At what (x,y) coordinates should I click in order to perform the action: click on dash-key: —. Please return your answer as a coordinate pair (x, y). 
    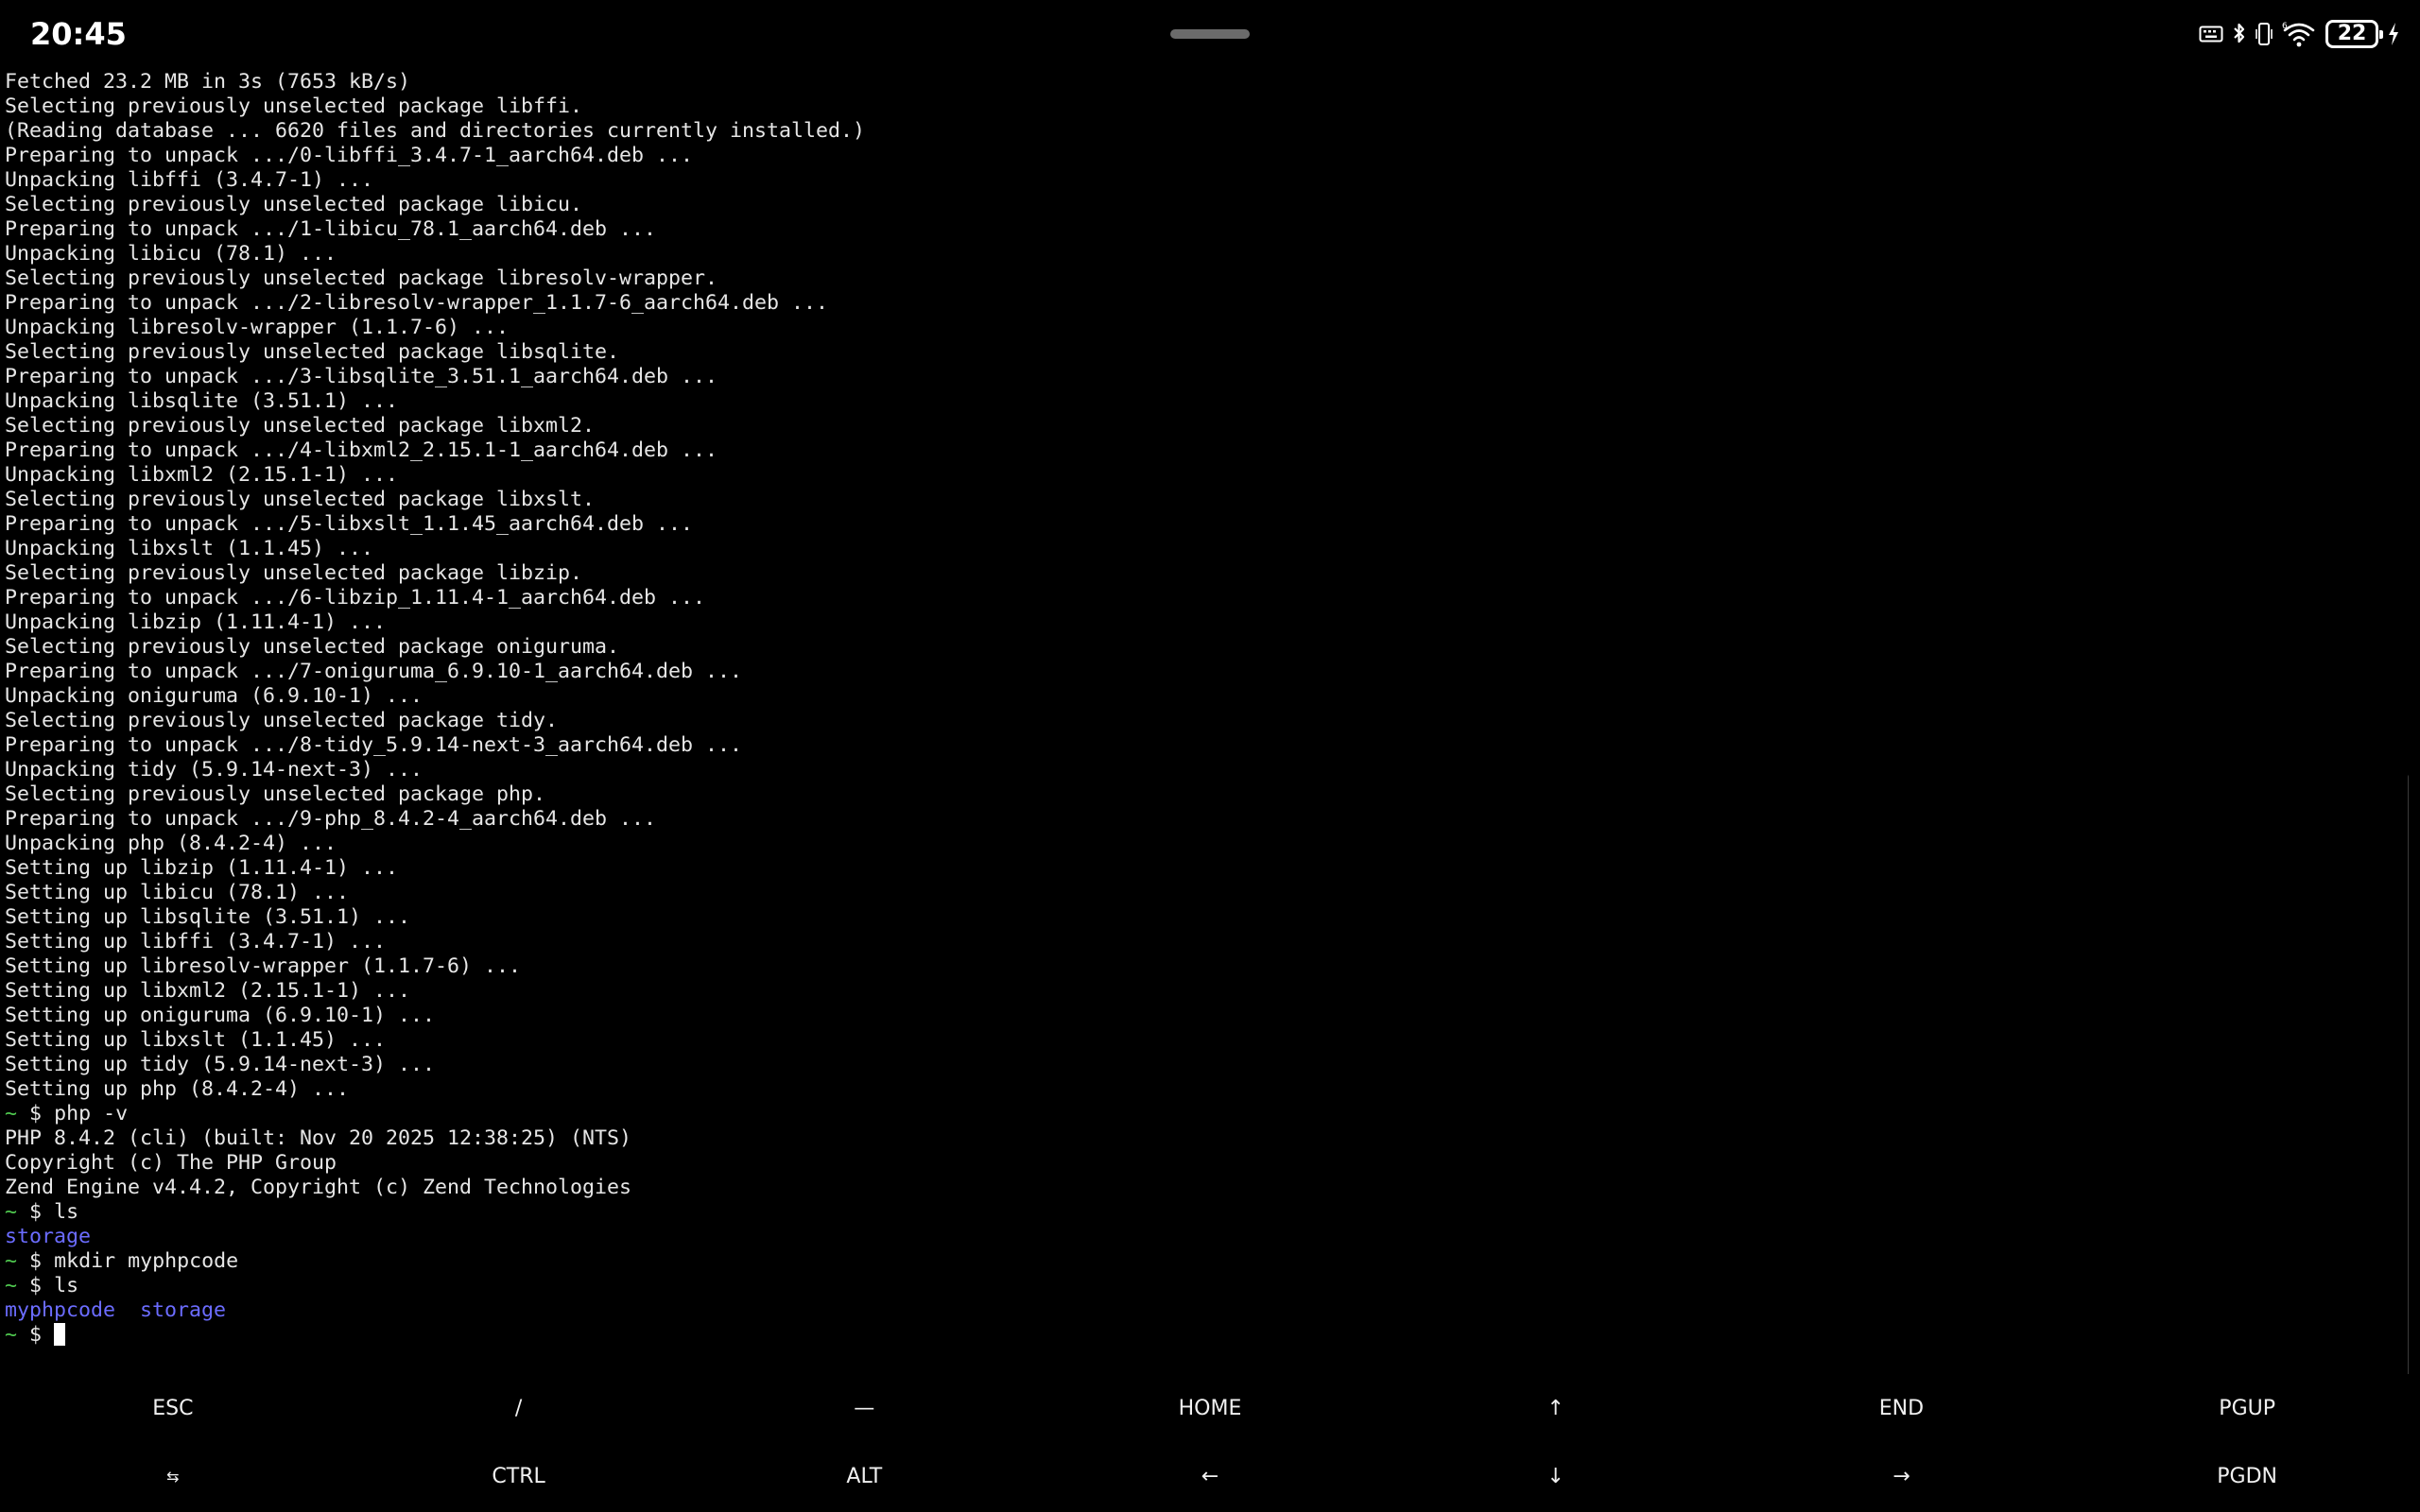
    Looking at the image, I should click on (864, 1408).